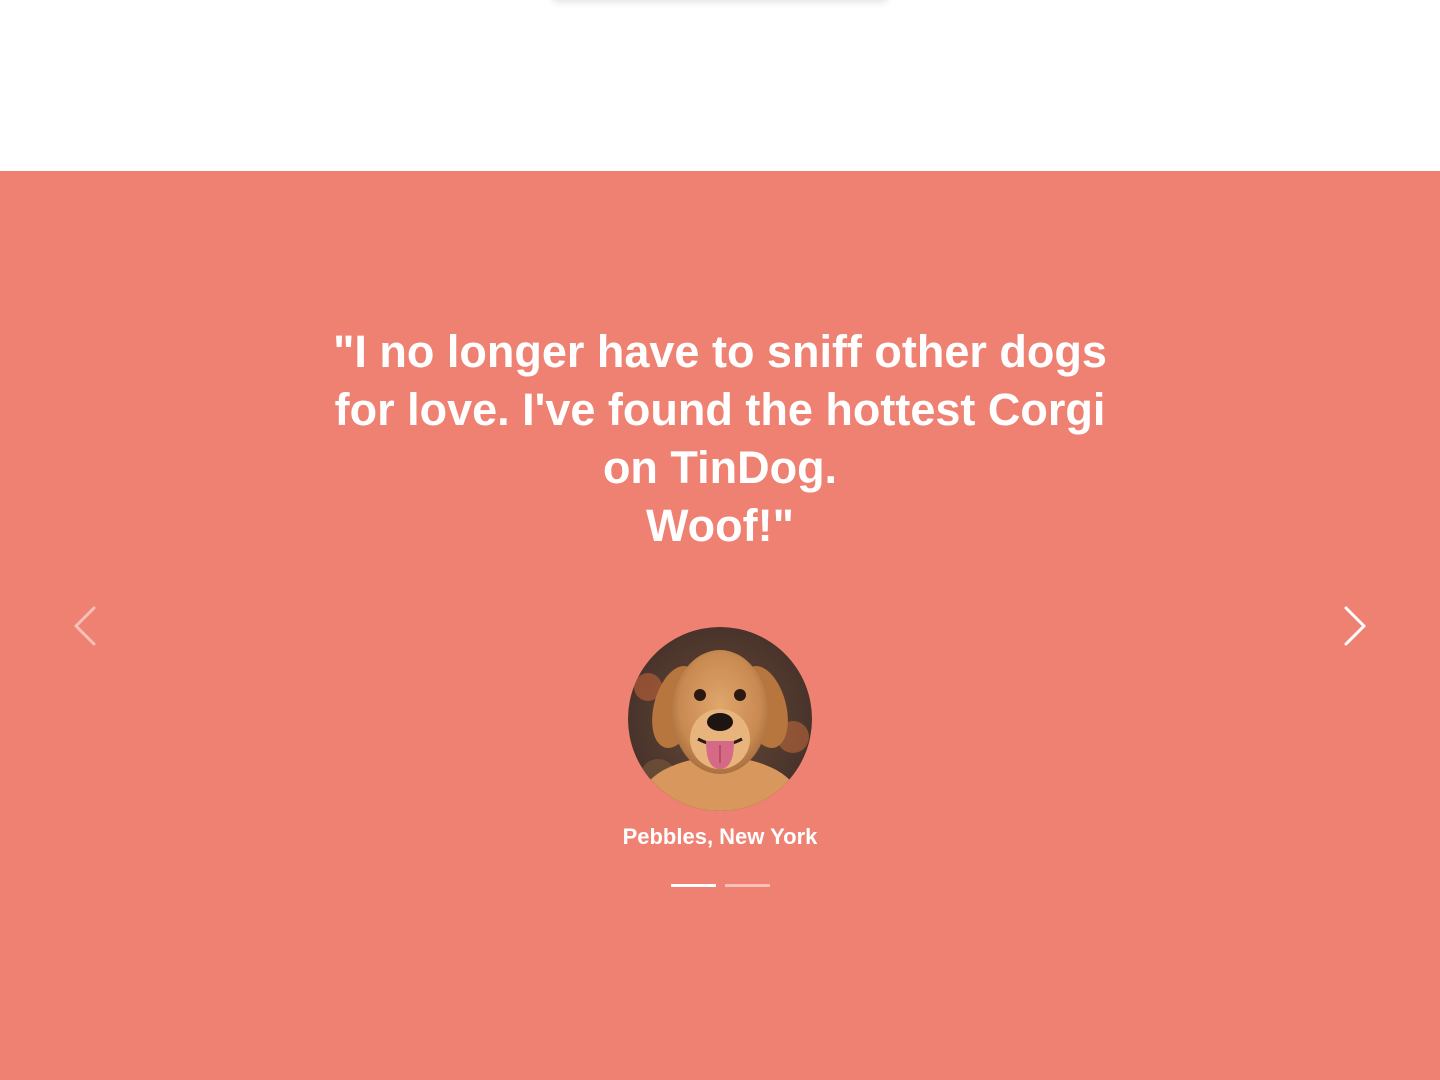 The width and height of the screenshot is (1440, 1080). What do you see at coordinates (720, 525) in the screenshot?
I see `quote-line: Woof!"` at bounding box center [720, 525].